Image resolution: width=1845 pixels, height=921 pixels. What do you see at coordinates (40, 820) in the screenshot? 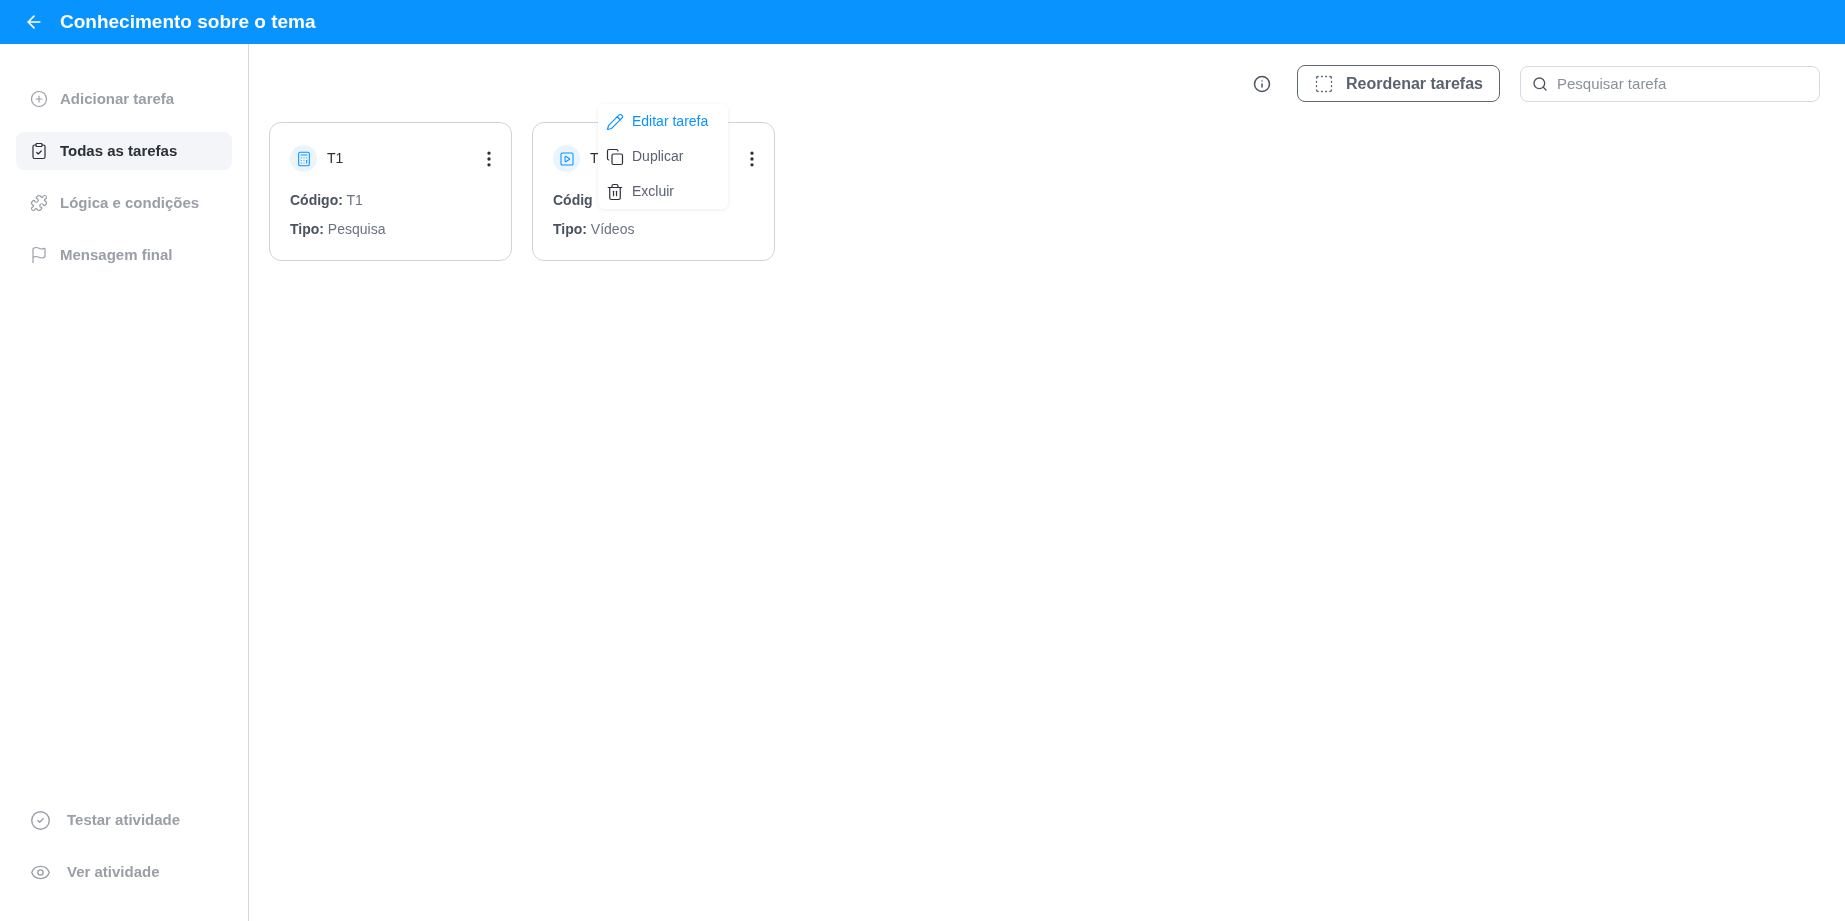
I see `check-circle-icon` at bounding box center [40, 820].